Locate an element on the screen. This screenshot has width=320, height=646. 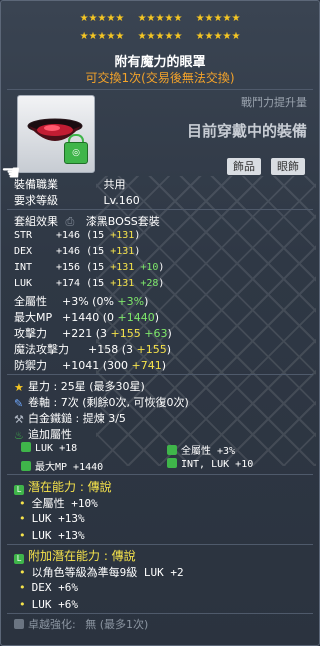
star-force-row-1: ★★★★★ ★★★★★ ★★★★★ is located at coordinates (160, 18).